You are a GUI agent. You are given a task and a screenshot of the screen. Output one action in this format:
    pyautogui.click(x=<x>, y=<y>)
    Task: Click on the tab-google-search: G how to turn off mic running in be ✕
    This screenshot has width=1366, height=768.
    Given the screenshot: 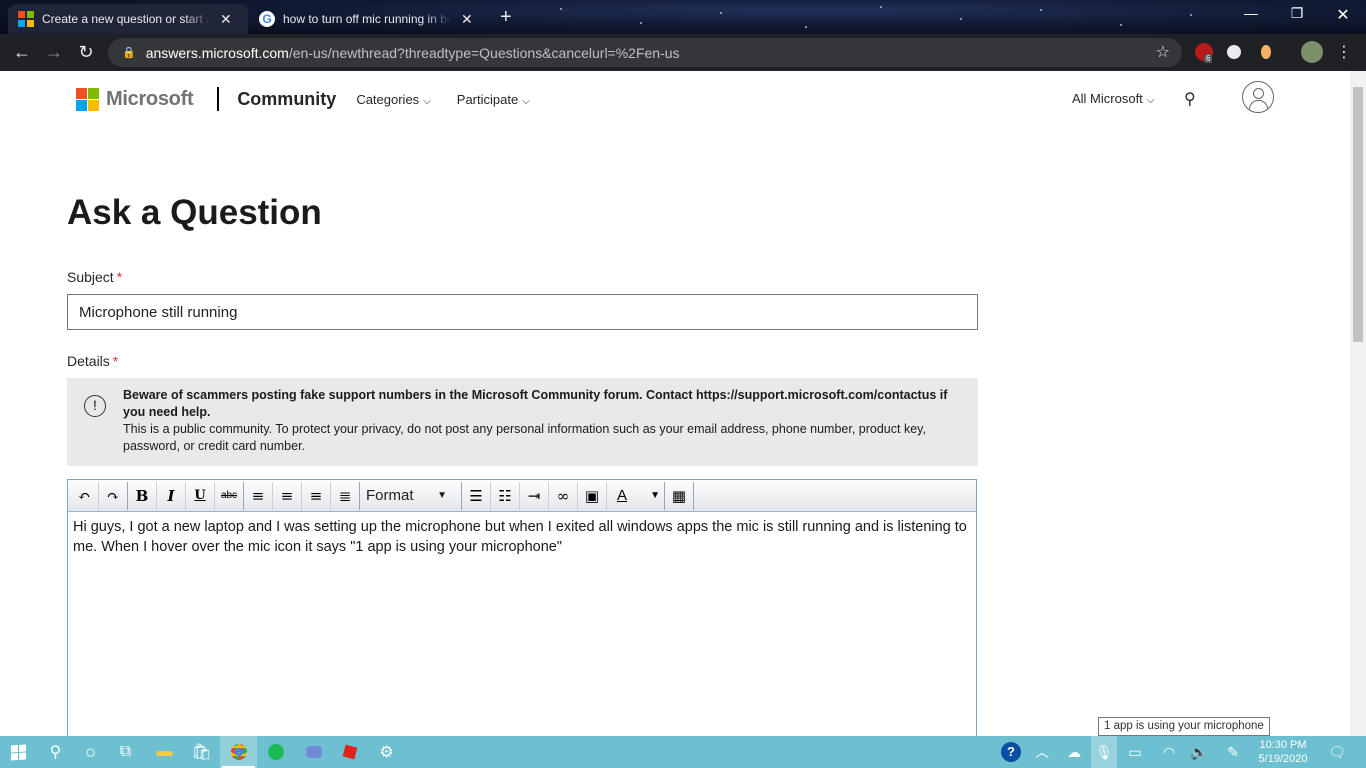 What is the action you would take?
    pyautogui.click(x=369, y=19)
    